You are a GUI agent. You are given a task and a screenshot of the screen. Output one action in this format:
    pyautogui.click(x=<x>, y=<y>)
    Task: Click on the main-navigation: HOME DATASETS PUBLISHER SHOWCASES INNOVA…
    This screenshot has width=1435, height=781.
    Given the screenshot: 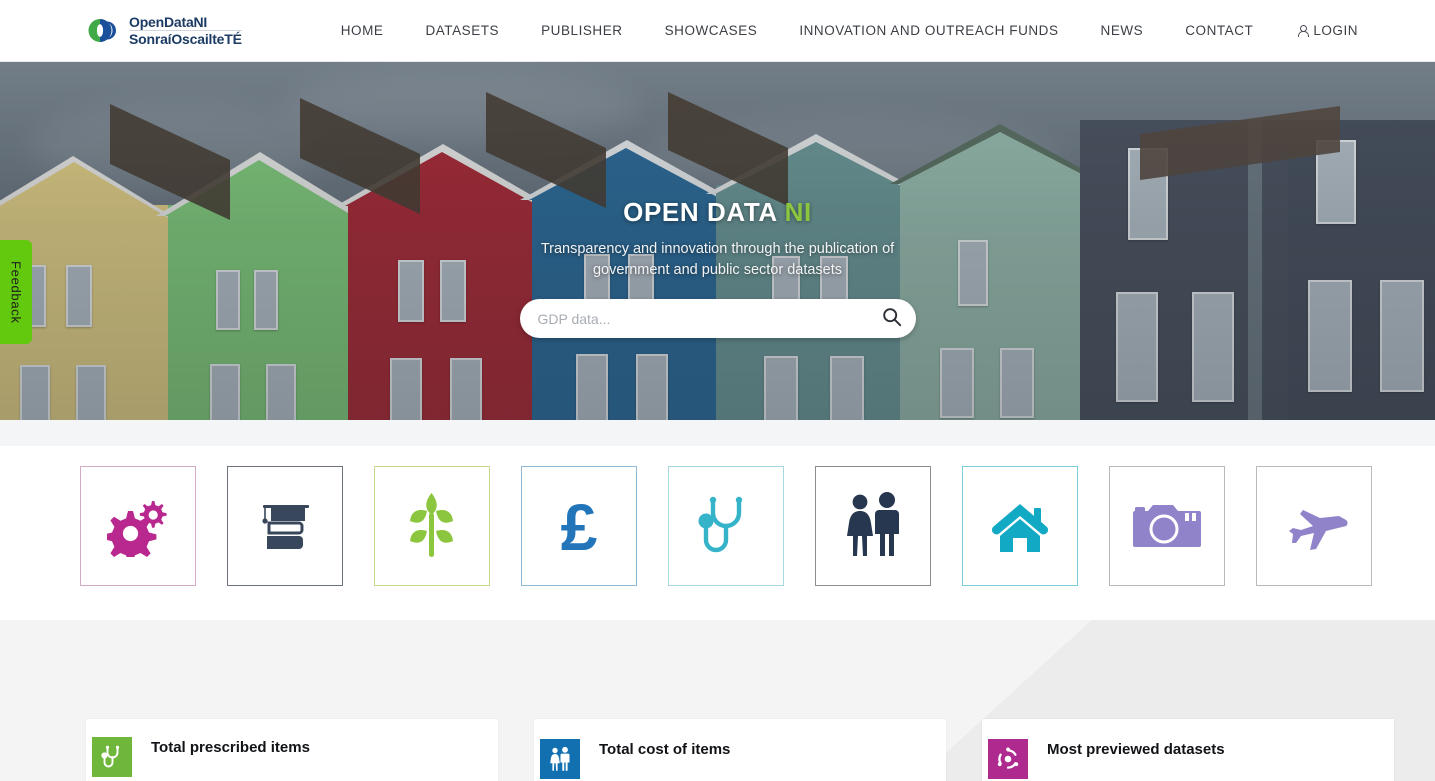 What is the action you would take?
    pyautogui.click(x=849, y=30)
    